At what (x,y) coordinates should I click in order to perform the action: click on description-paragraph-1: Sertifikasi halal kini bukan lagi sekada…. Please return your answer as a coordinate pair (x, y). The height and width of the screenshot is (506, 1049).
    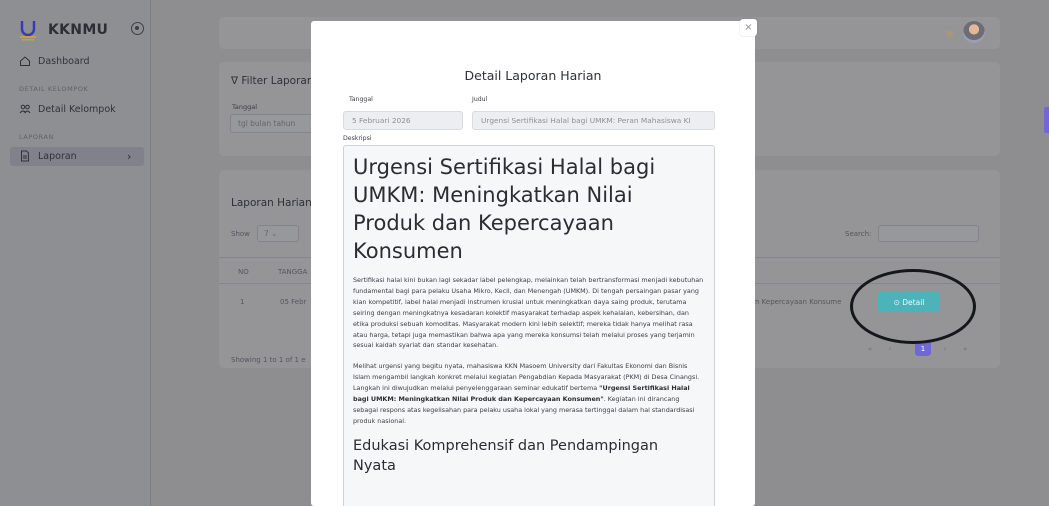
    Looking at the image, I should click on (528, 313).